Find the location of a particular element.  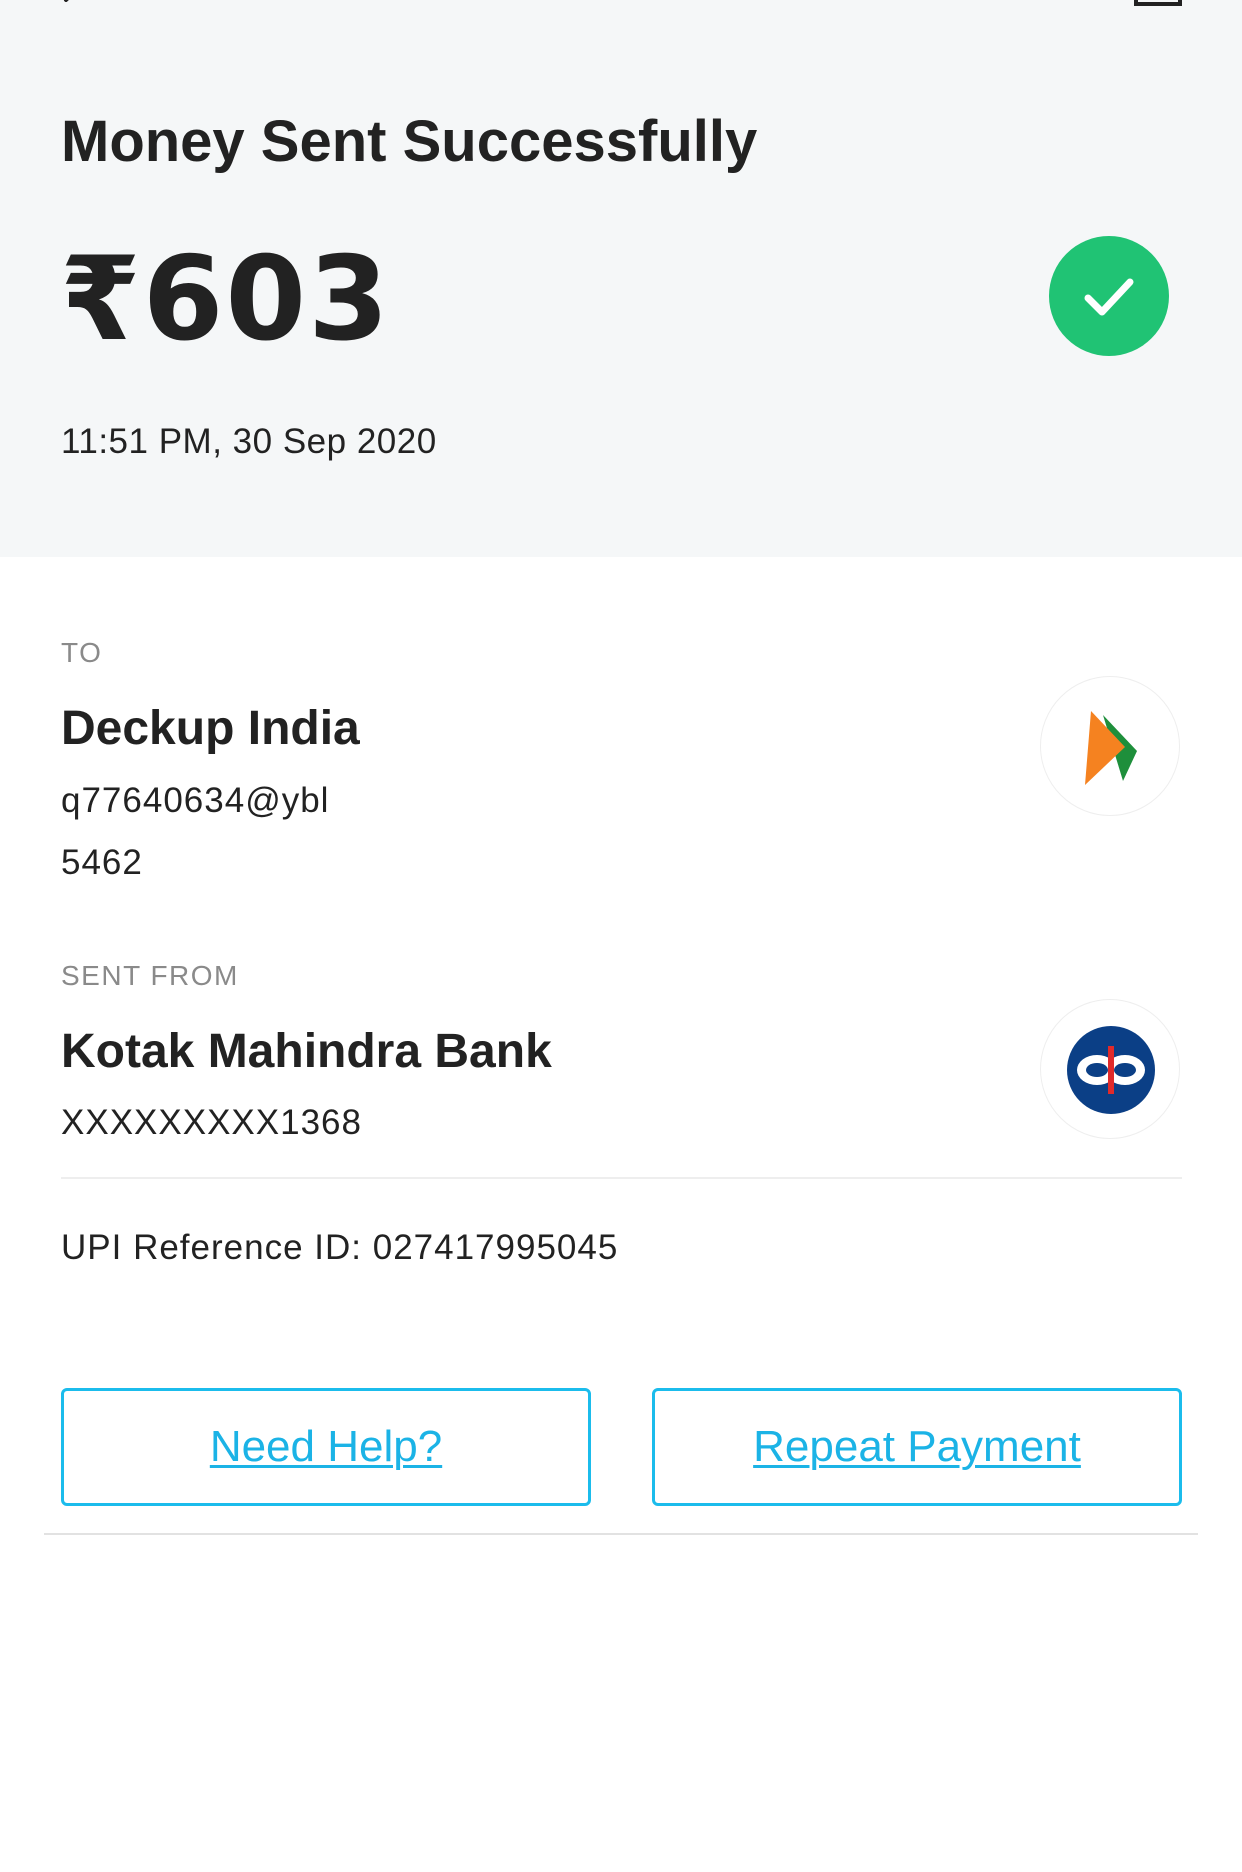

sender-bank-logo is located at coordinates (1110, 1069).